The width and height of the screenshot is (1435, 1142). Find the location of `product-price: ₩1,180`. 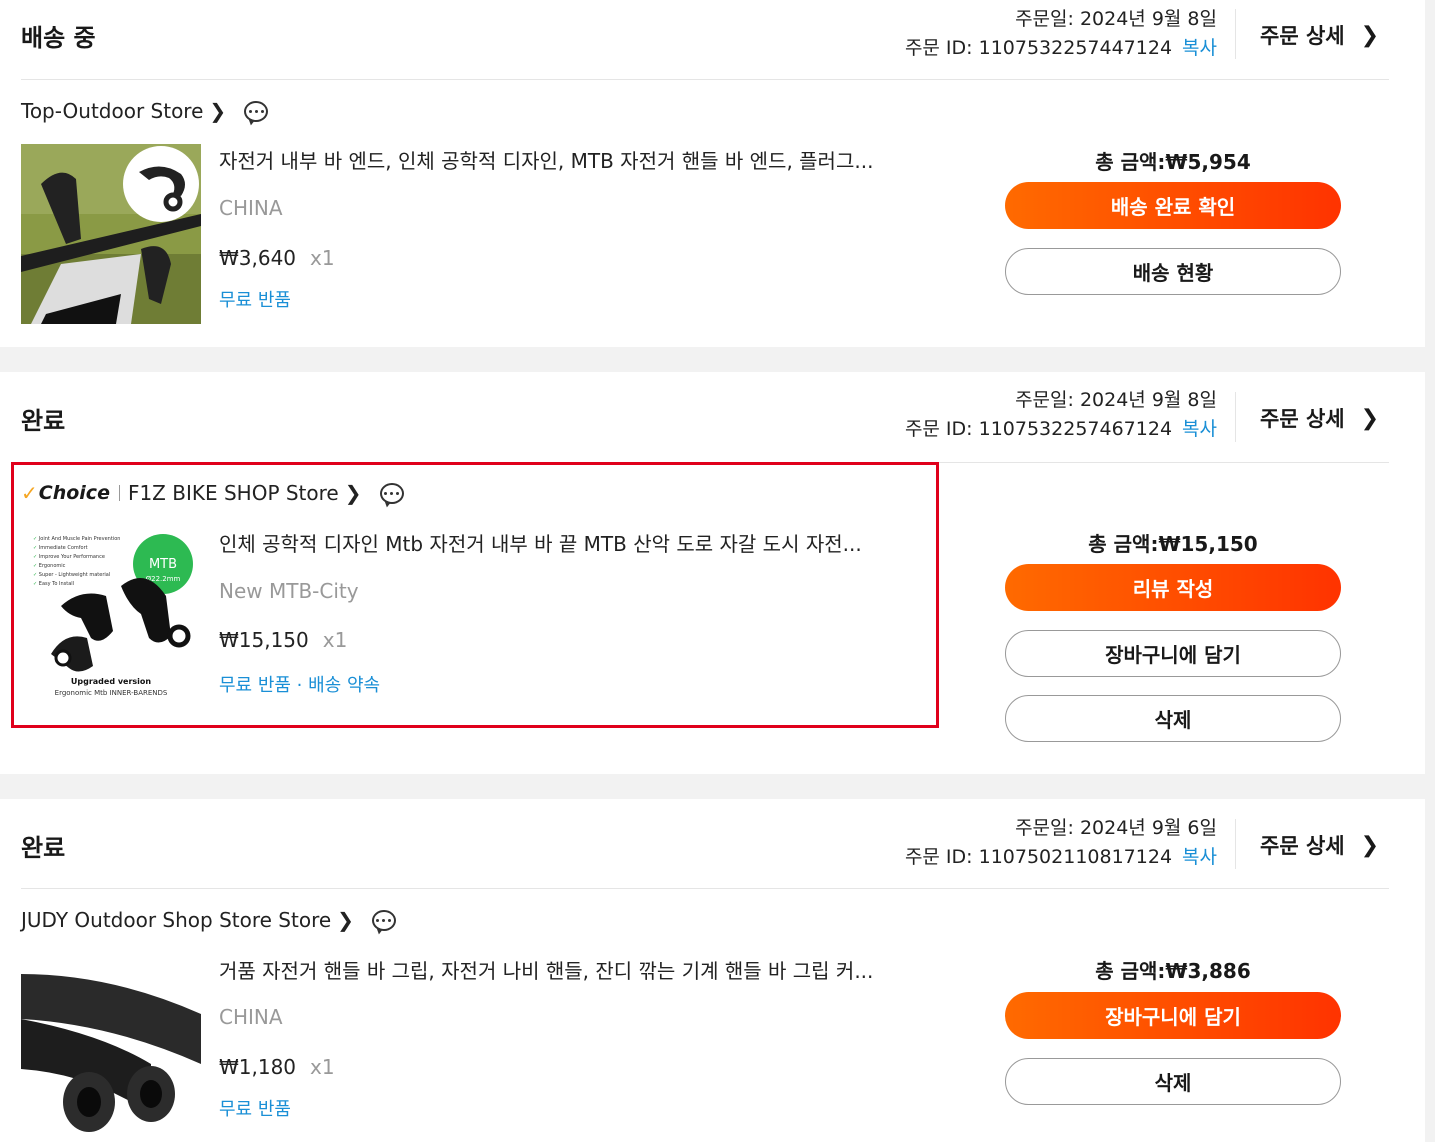

product-price: ₩1,180 is located at coordinates (258, 1067).